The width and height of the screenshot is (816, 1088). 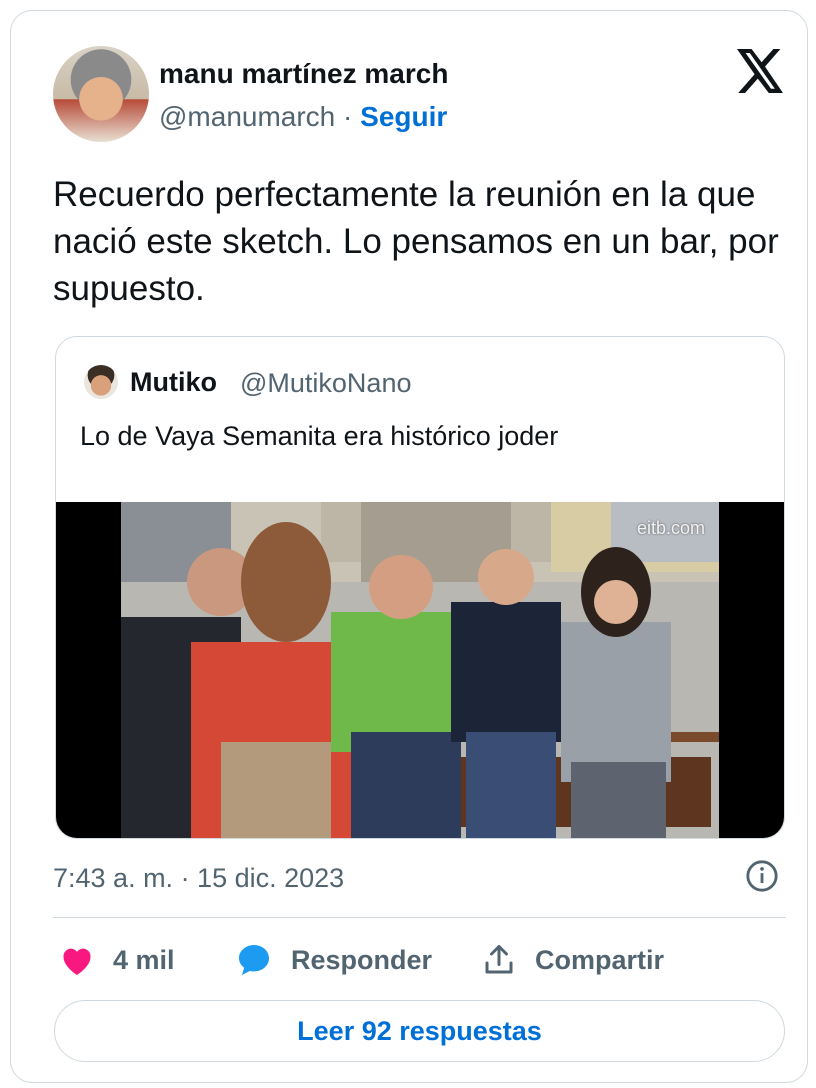 I want to click on share-button: Compartir, so click(x=572, y=960).